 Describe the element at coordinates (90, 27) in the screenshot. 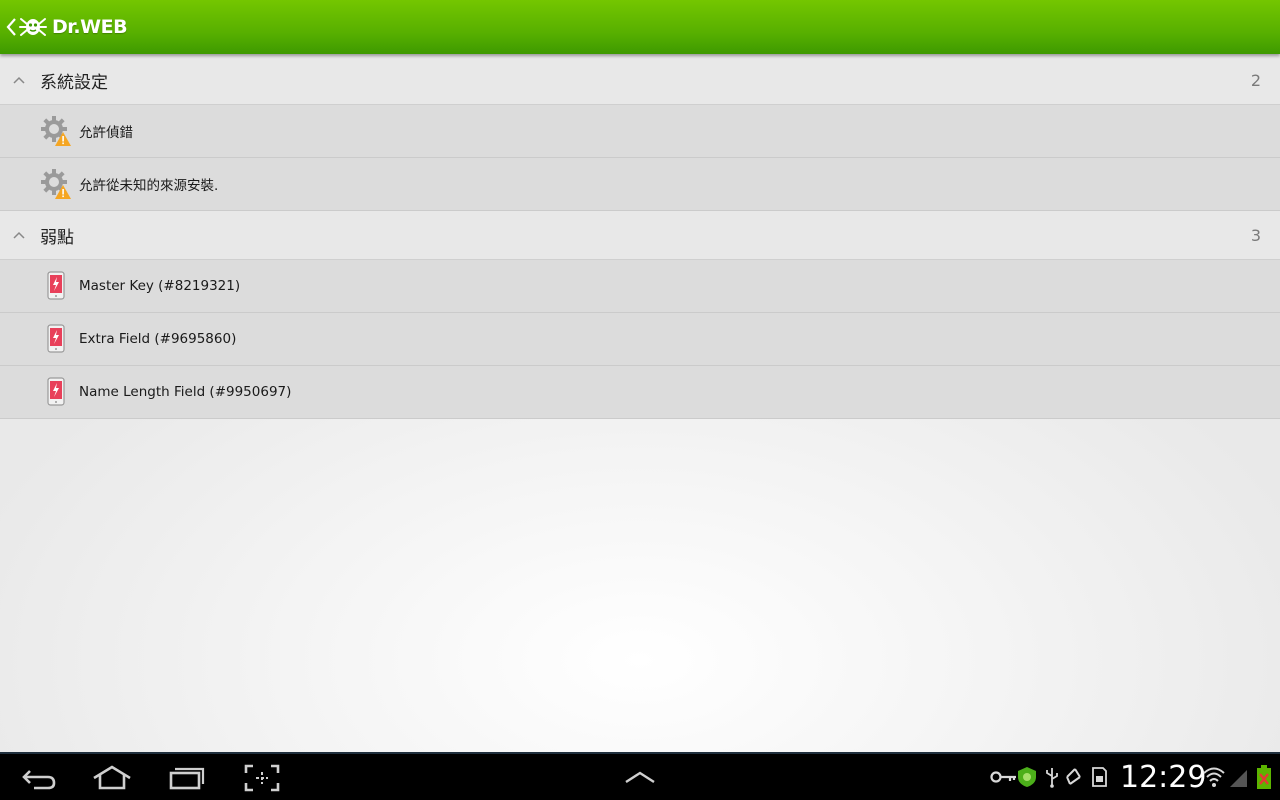

I see `app-title: Dr.WEB` at that location.